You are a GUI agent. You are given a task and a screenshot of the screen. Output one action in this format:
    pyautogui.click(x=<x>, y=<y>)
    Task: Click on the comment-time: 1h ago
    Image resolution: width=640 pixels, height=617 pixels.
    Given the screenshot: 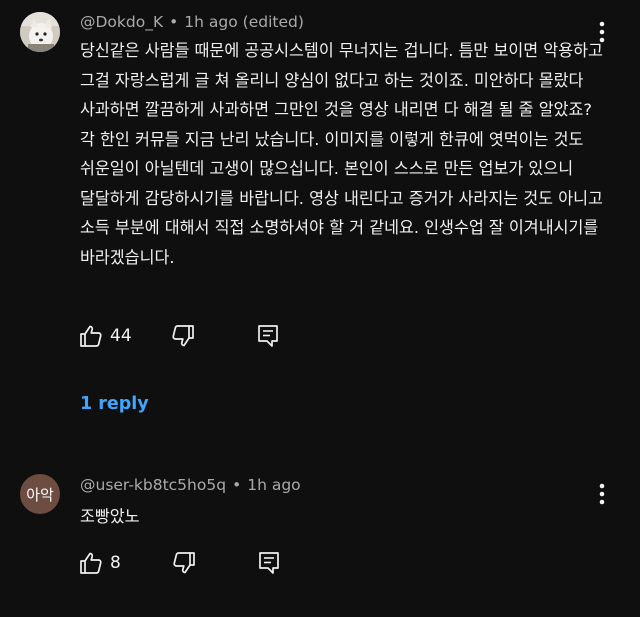 What is the action you would take?
    pyautogui.click(x=273, y=485)
    